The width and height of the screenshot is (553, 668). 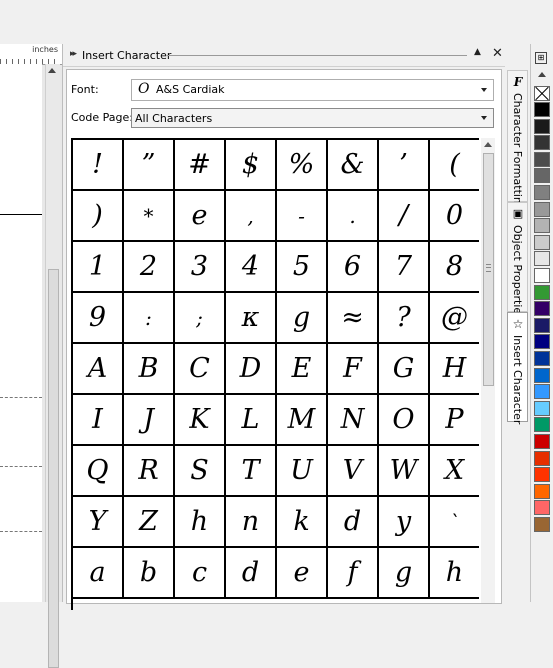 What do you see at coordinates (404, 471) in the screenshot?
I see `character-cell: W` at bounding box center [404, 471].